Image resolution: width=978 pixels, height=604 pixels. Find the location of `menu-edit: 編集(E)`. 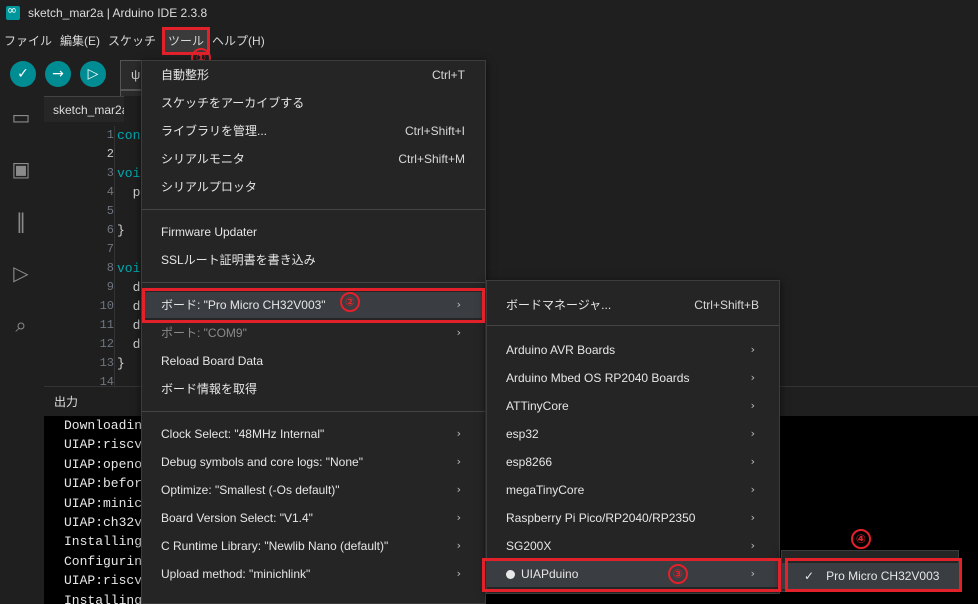

menu-edit: 編集(E) is located at coordinates (80, 41).